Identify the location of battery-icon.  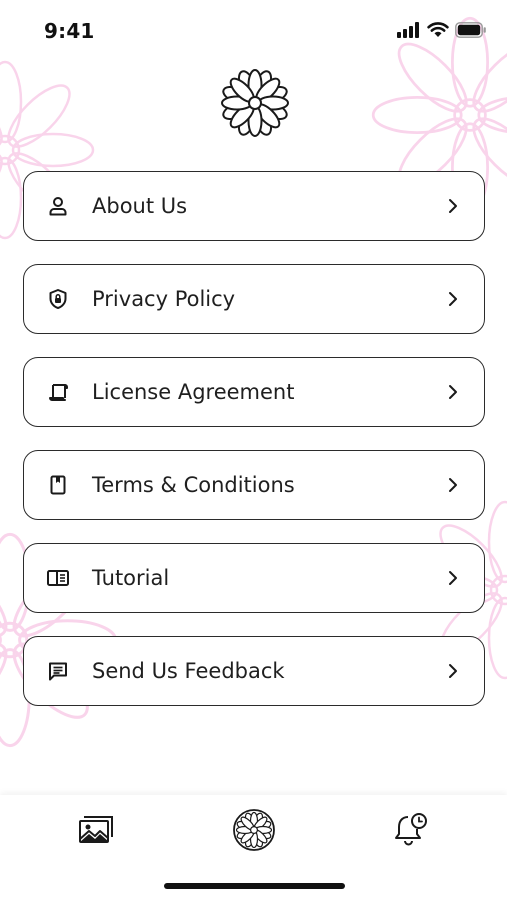
(470, 30).